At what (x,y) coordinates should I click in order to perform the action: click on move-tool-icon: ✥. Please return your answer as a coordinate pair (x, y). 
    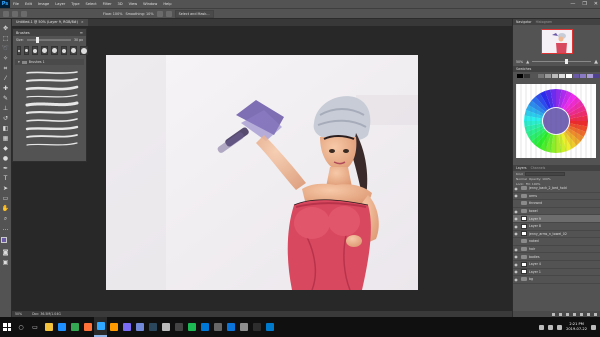
    Looking at the image, I should click on (6, 28).